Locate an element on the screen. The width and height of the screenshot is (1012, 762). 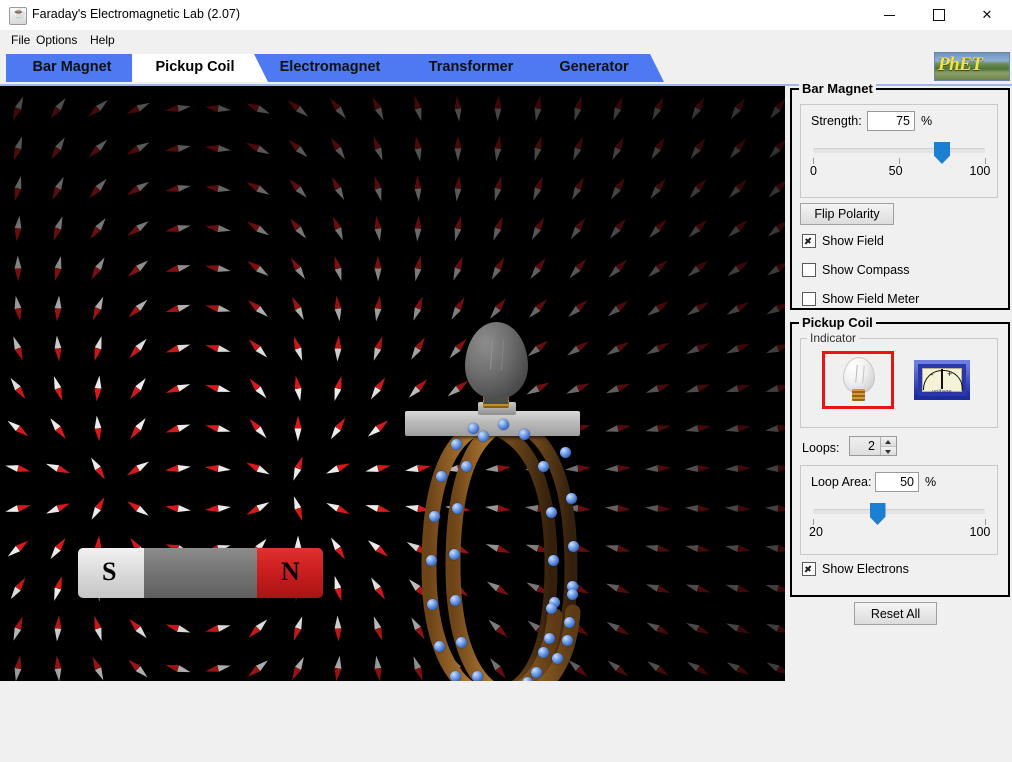
lightbulb-icon is located at coordinates (858, 380).